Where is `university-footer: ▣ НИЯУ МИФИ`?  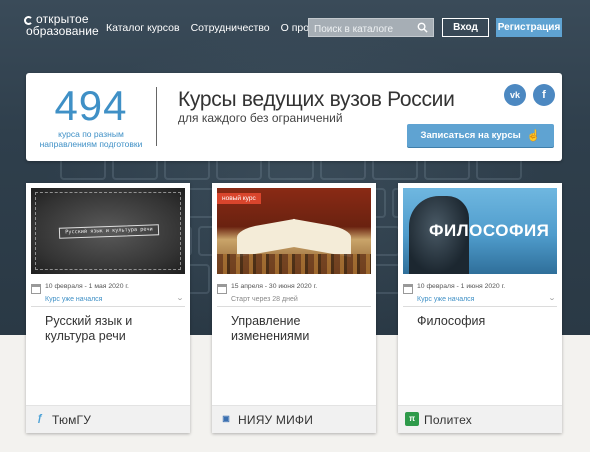 university-footer: ▣ НИЯУ МИФИ is located at coordinates (294, 419).